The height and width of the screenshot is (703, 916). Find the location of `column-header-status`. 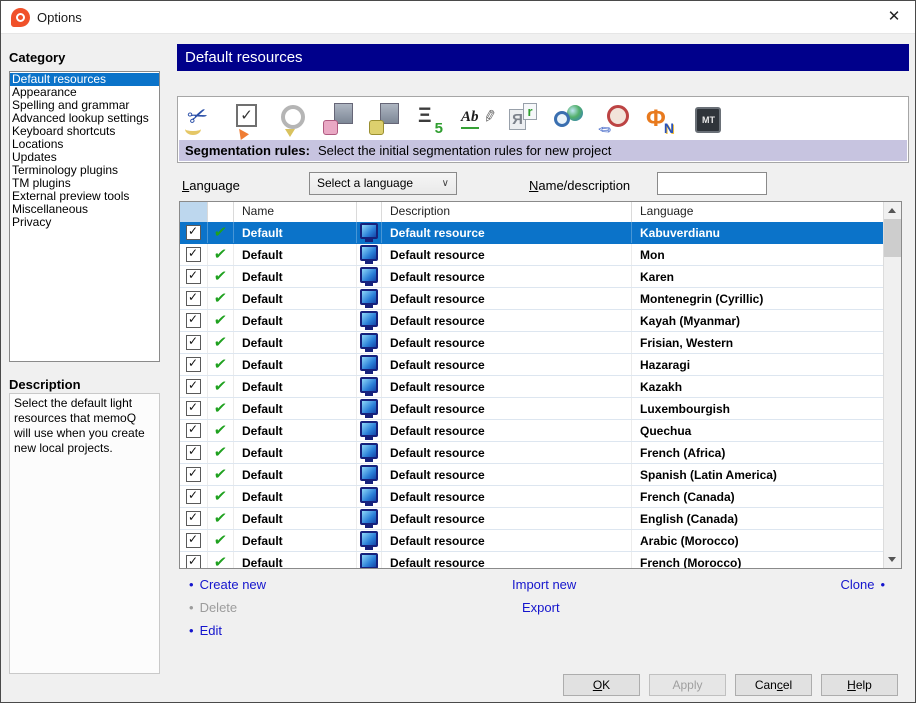

column-header-status is located at coordinates (221, 212).